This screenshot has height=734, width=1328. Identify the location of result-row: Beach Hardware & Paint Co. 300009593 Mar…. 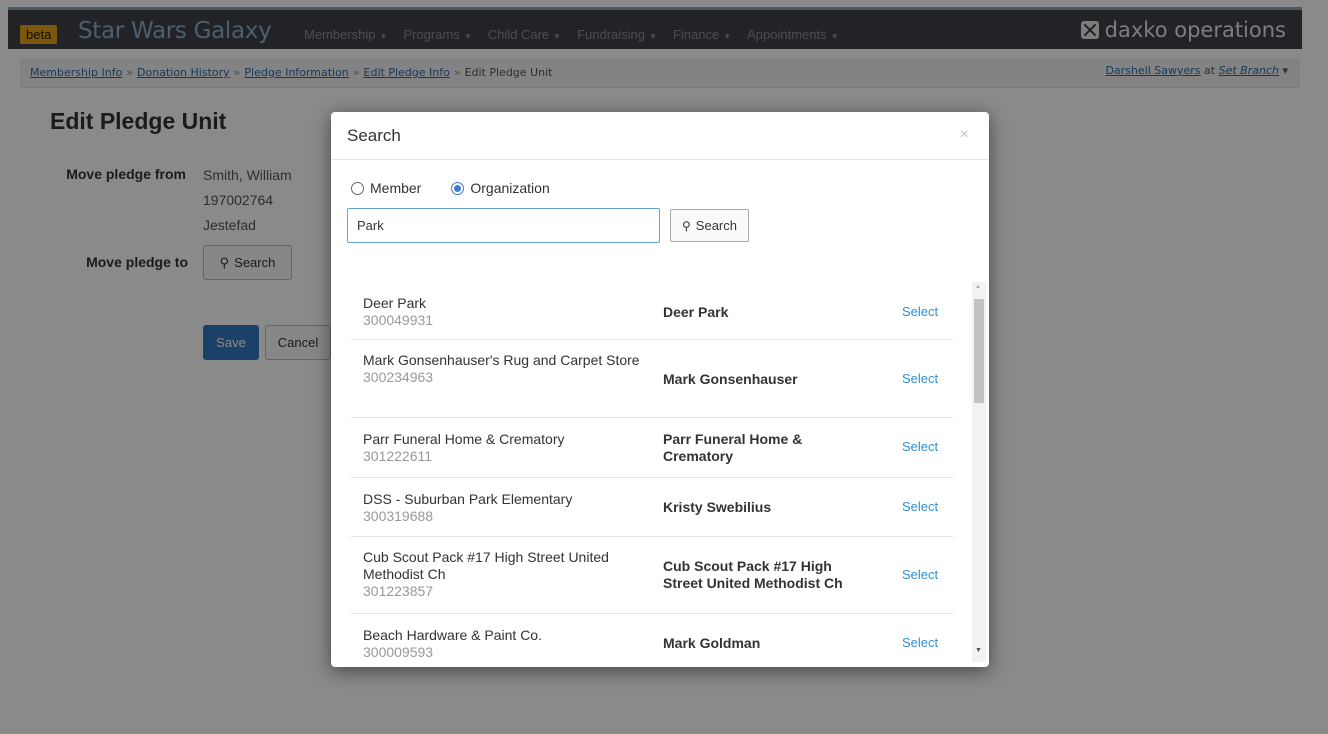
(652, 640).